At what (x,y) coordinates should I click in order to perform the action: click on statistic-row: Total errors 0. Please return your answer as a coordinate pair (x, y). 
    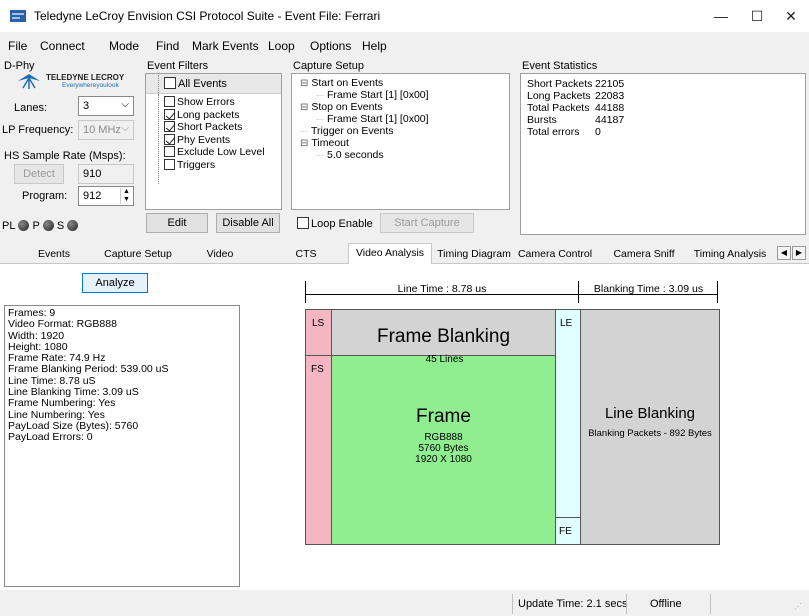
    Looking at the image, I should click on (564, 132).